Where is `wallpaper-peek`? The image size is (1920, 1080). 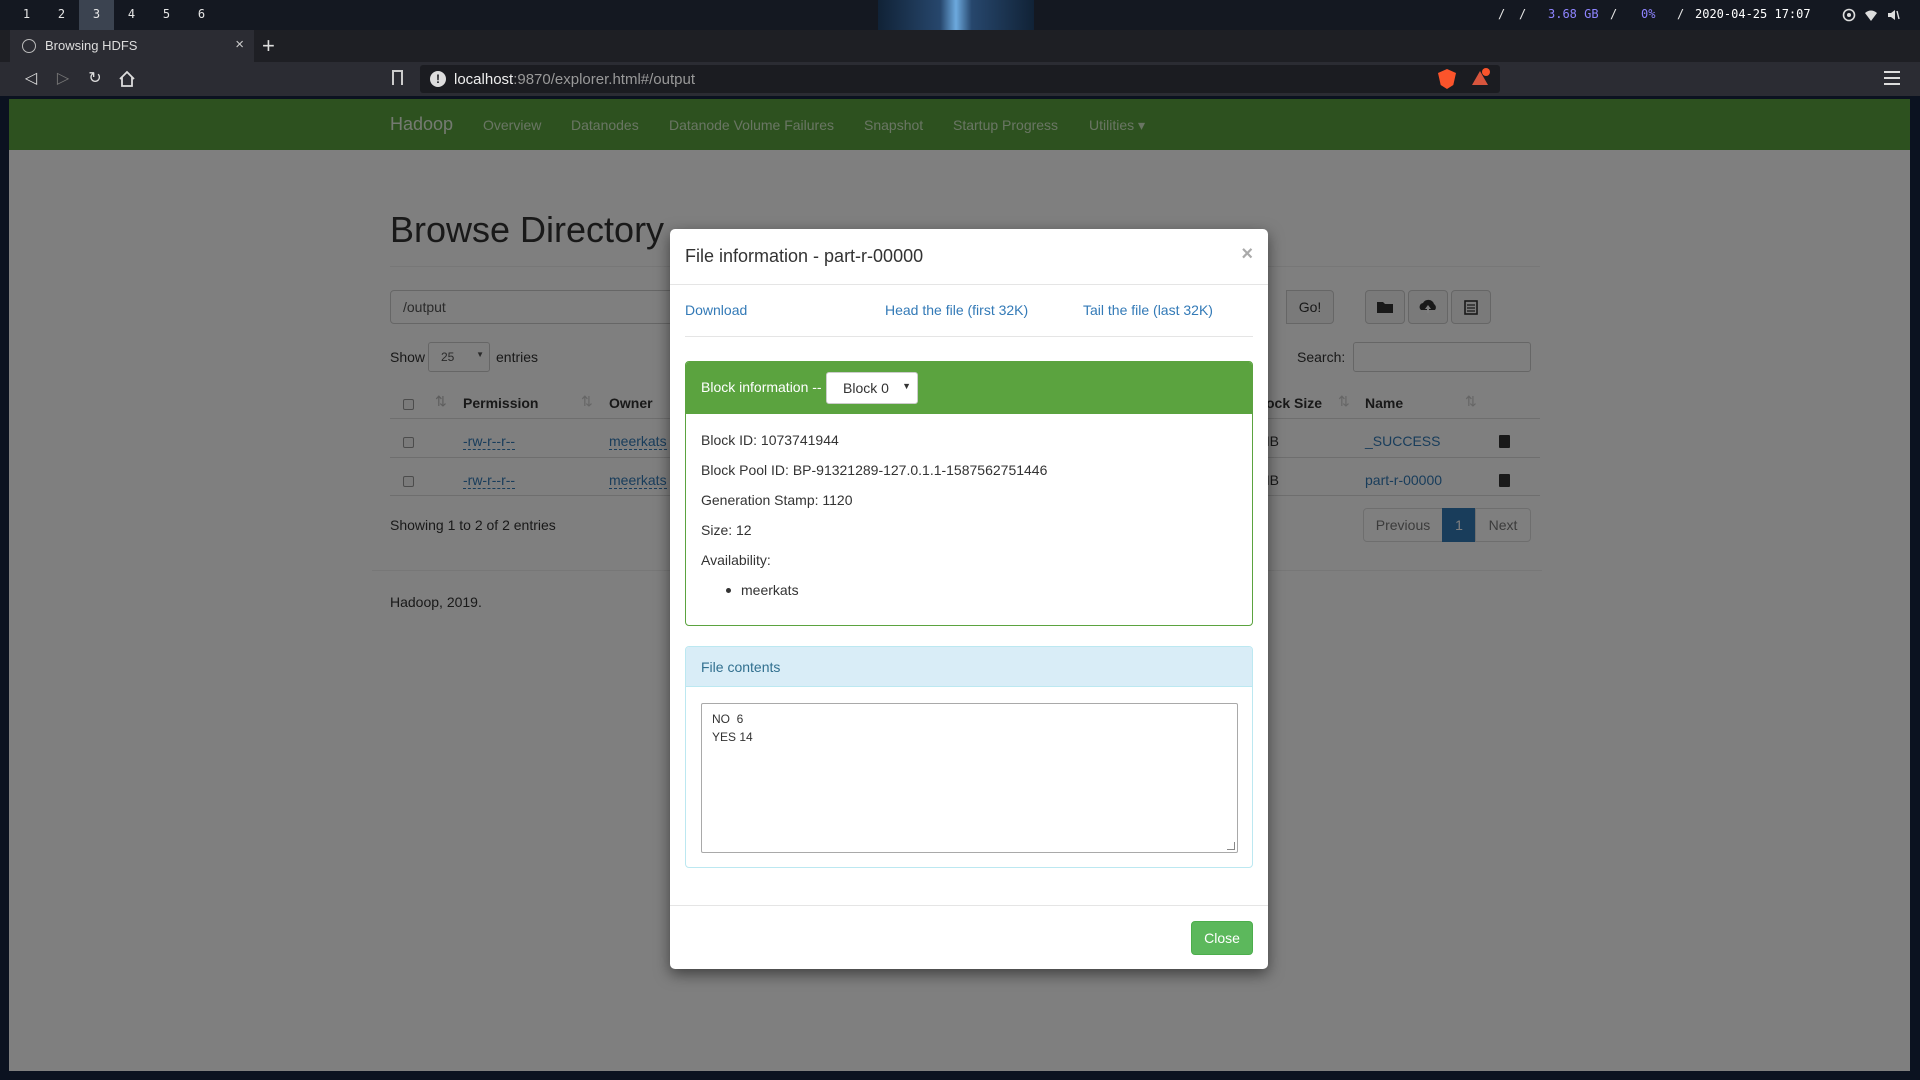
wallpaper-peek is located at coordinates (956, 15).